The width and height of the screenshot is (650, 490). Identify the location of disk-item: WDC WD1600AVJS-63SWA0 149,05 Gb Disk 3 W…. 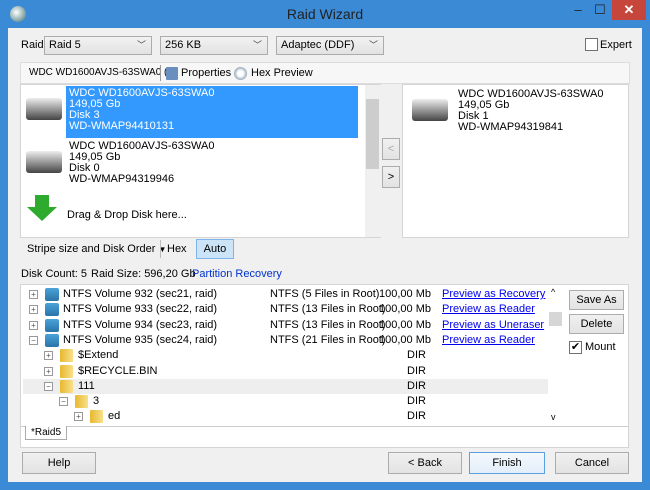
(191, 112).